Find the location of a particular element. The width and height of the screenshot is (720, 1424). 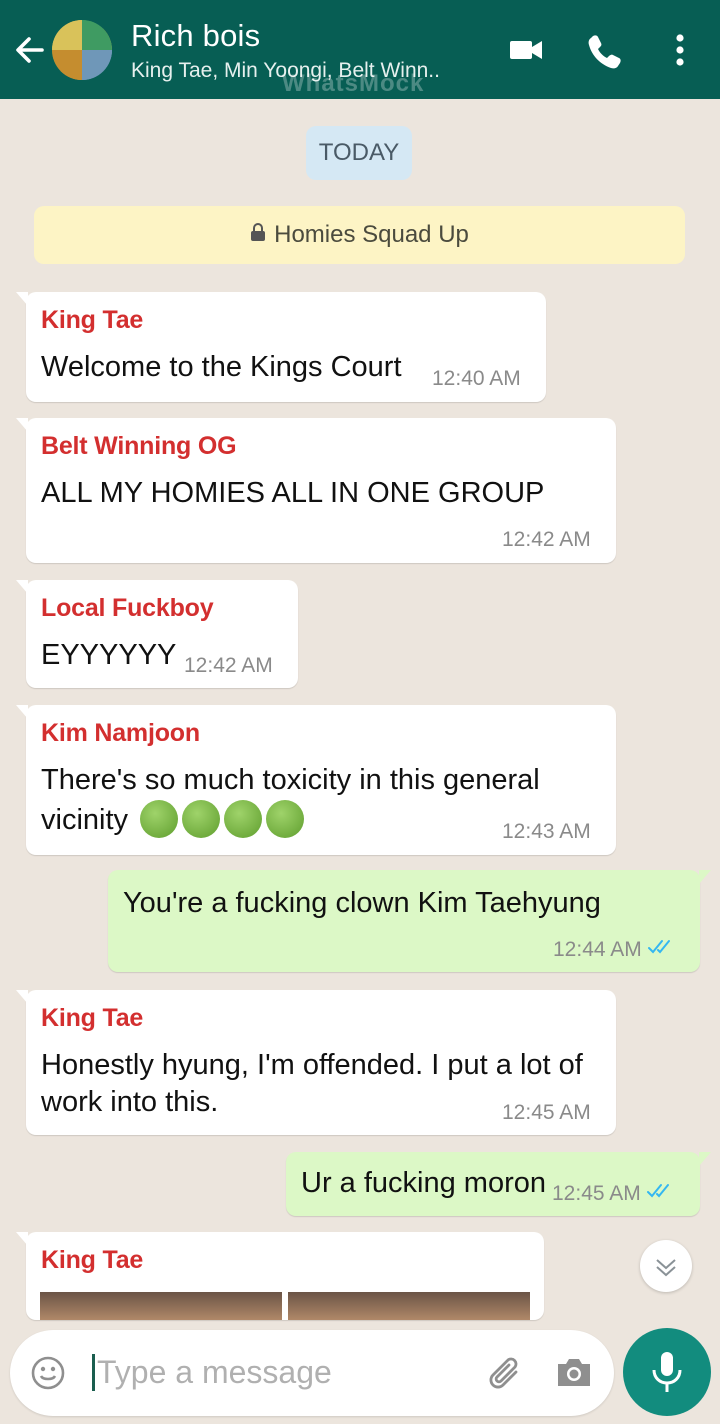

message-text: Ur a fucking moron is located at coordinates (423, 1183).